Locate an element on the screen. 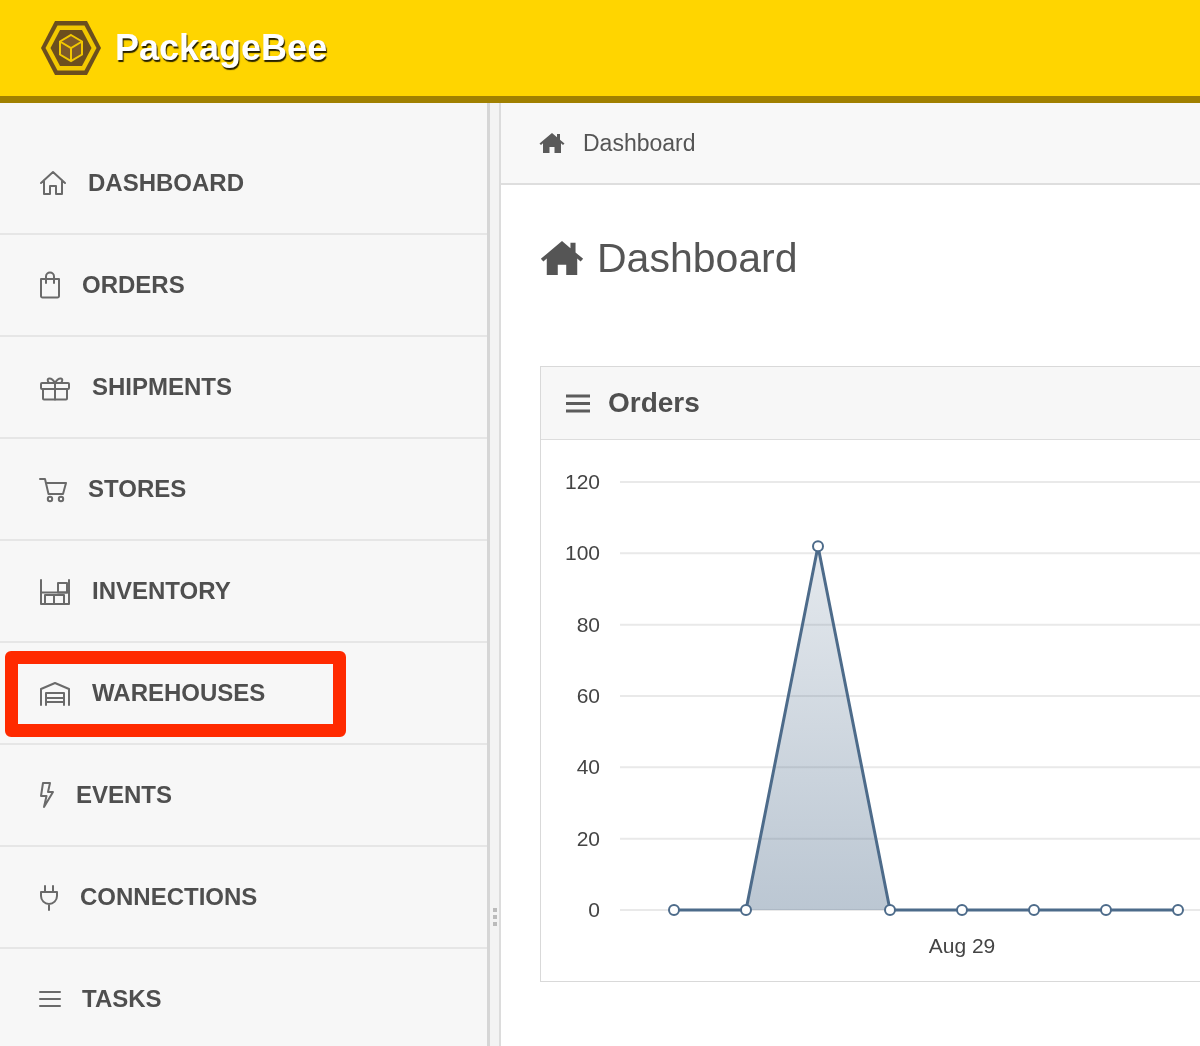 The image size is (1200, 1046). y-tick-label: 120 is located at coordinates (582, 481).